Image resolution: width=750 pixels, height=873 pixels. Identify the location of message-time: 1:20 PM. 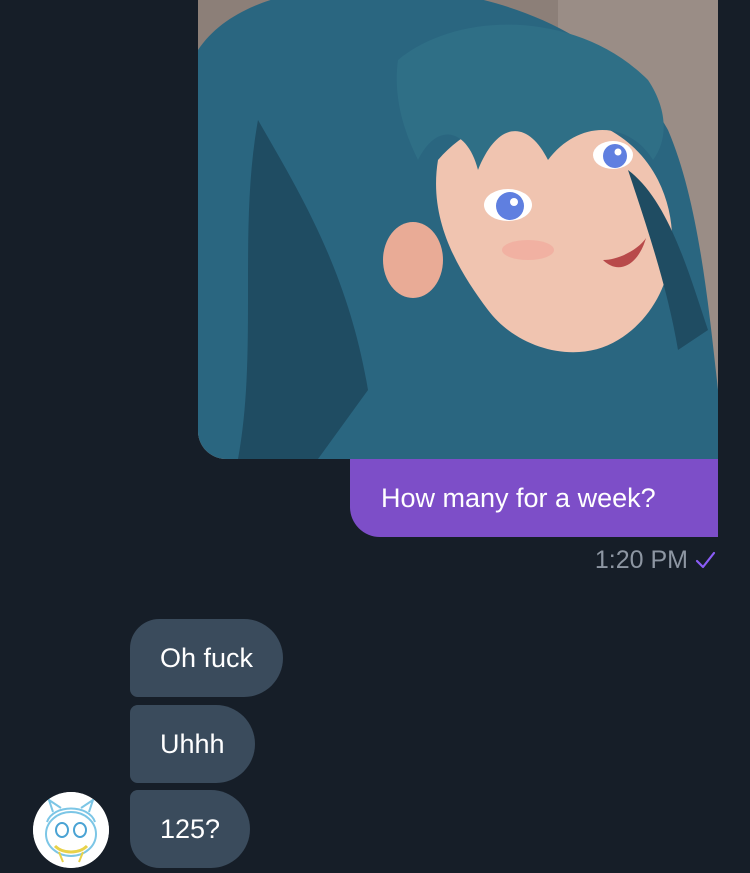
(641, 559).